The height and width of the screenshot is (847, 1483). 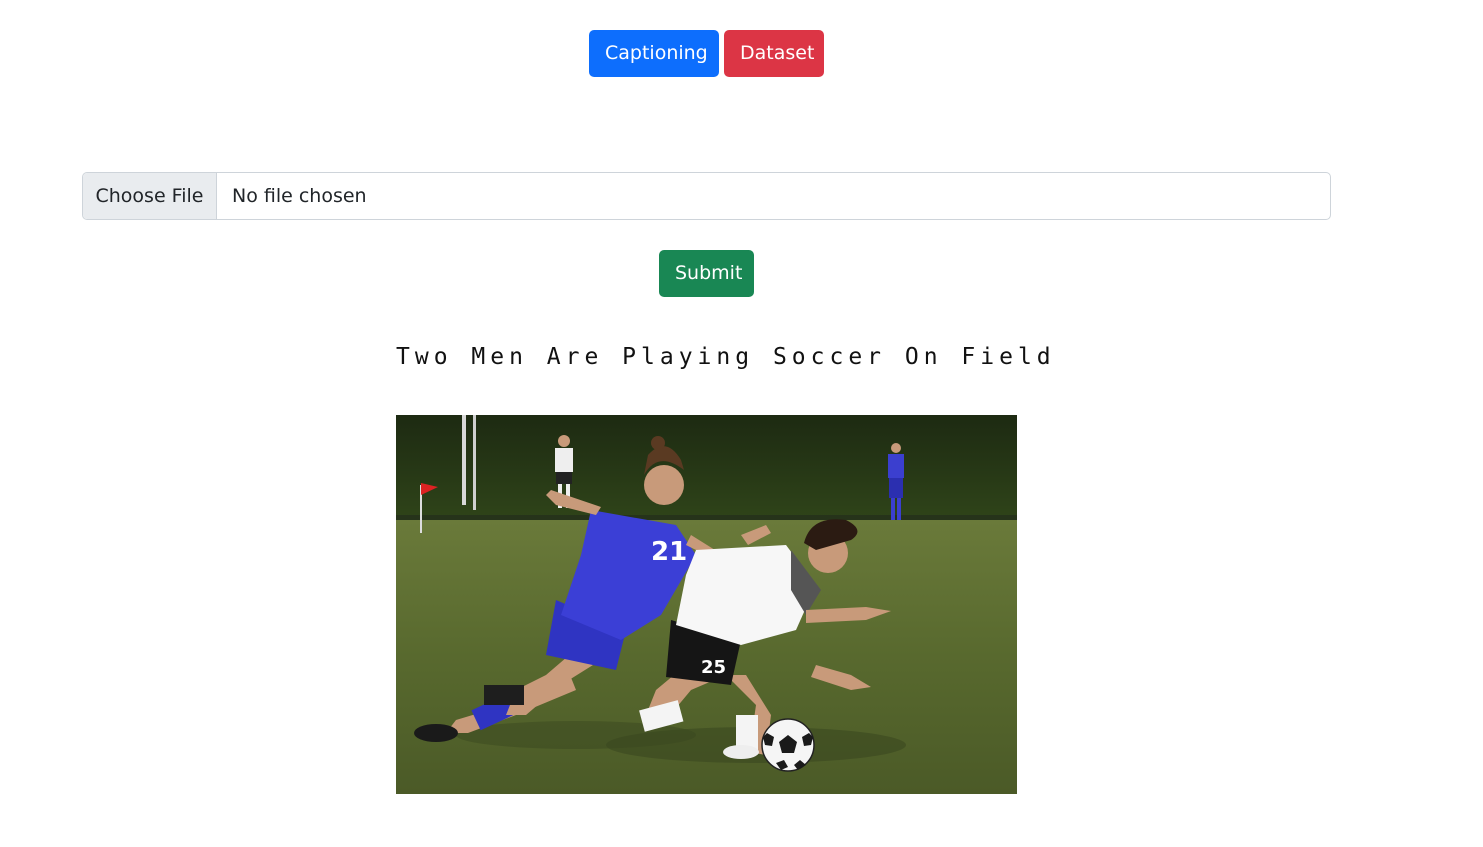 I want to click on choose-file-button: Choose File, so click(x=150, y=196).